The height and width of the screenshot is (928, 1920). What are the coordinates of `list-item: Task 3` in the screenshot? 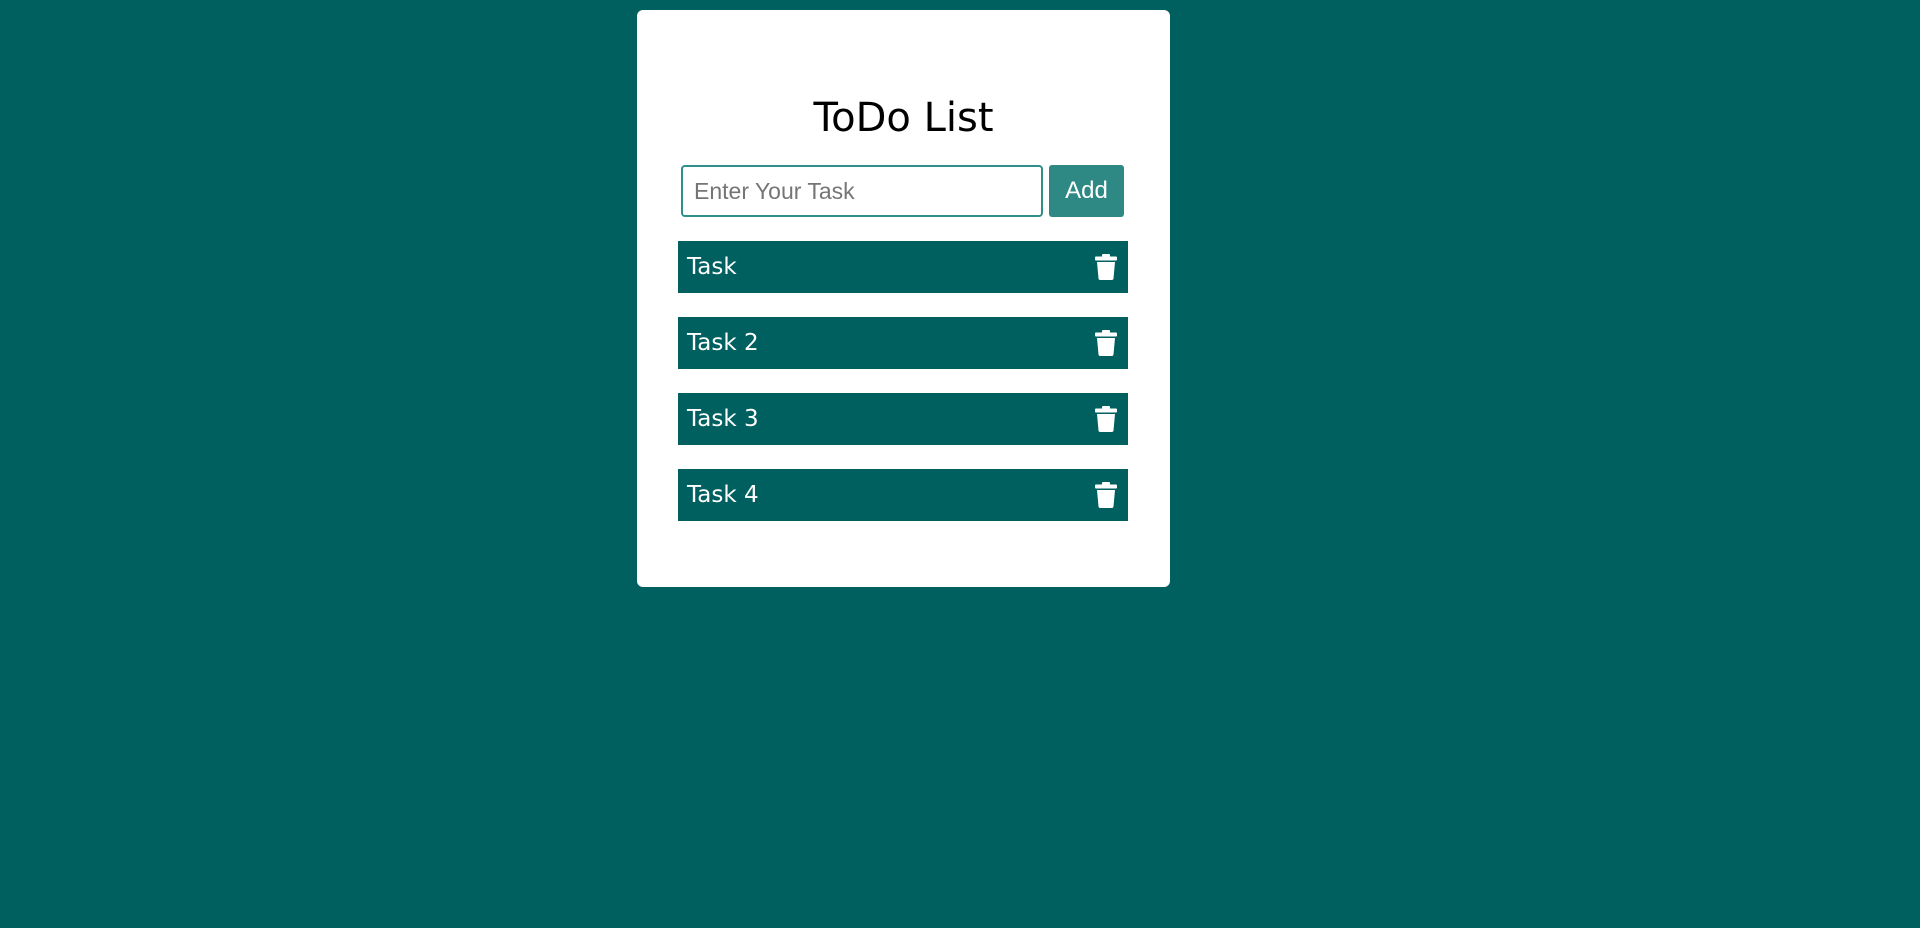 It's located at (903, 419).